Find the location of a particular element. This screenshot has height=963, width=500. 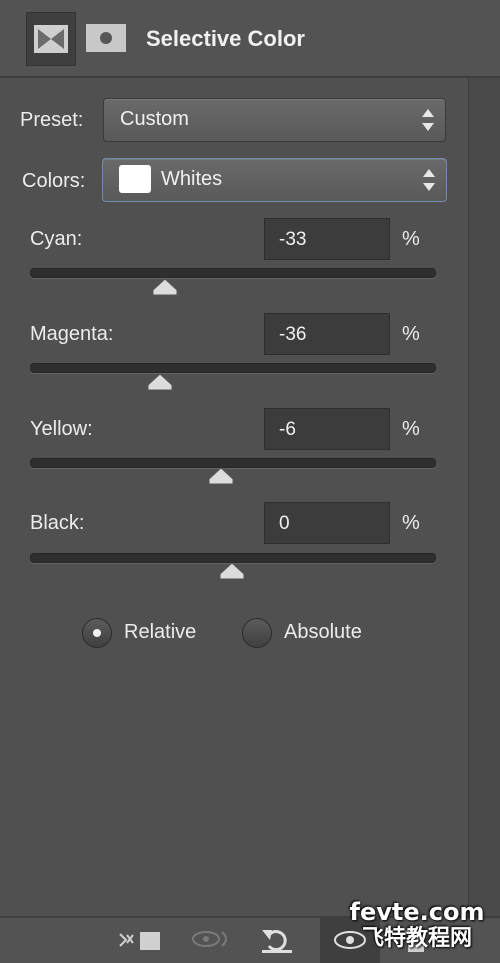

yellow-label: Yellow: is located at coordinates (61, 429).